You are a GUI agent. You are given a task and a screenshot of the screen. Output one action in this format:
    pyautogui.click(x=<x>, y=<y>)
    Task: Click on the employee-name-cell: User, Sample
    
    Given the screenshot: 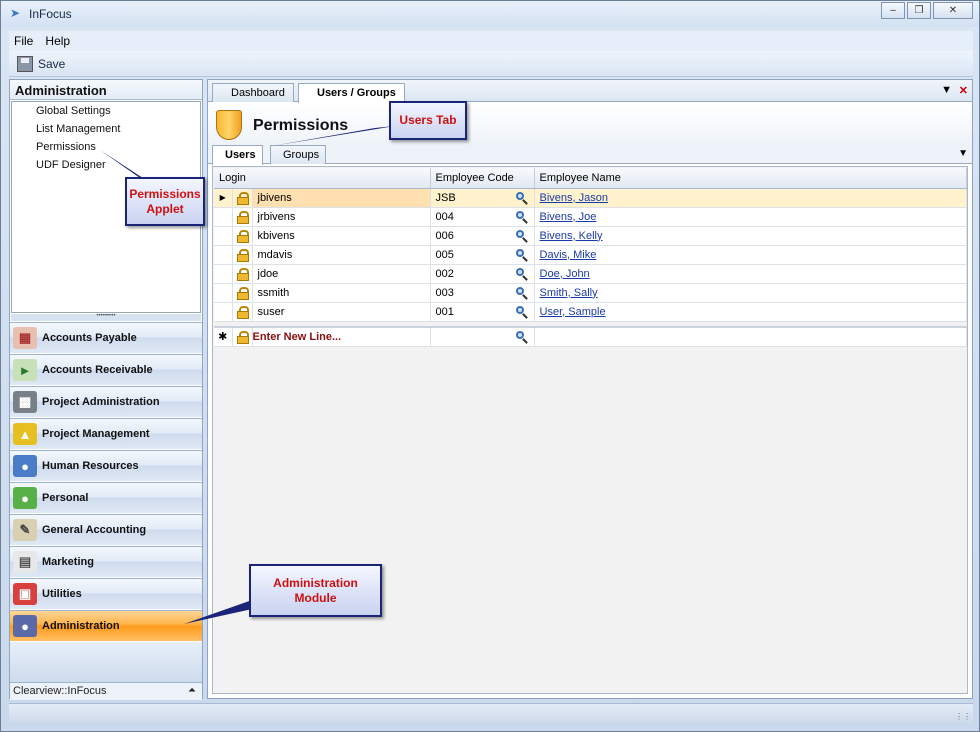 What is the action you would take?
    pyautogui.click(x=750, y=312)
    